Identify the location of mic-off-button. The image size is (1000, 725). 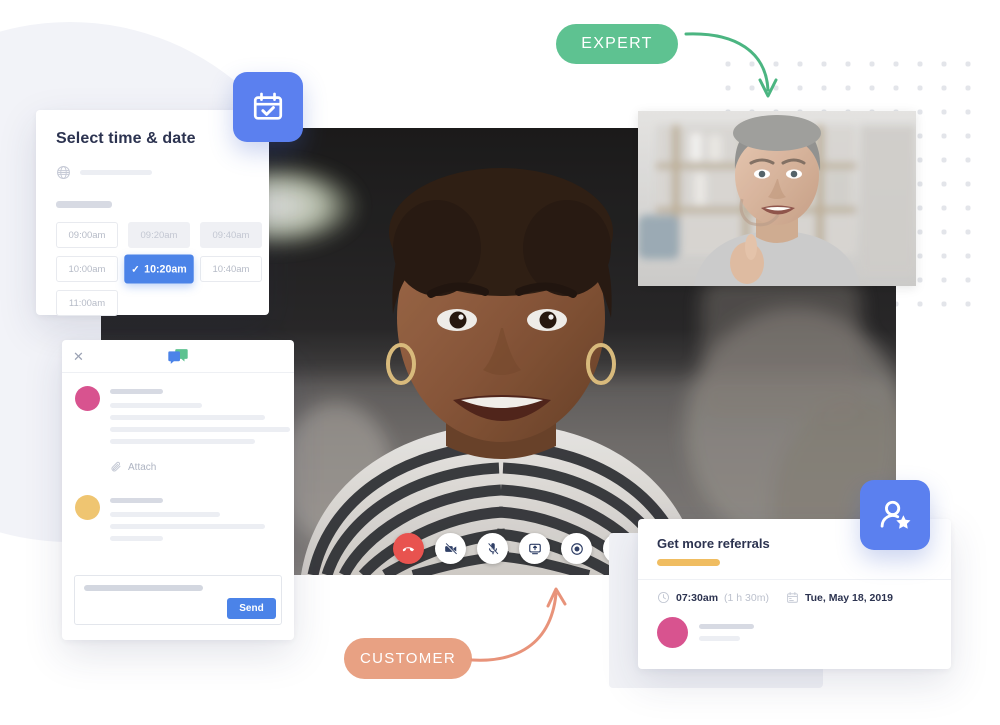
(492, 548).